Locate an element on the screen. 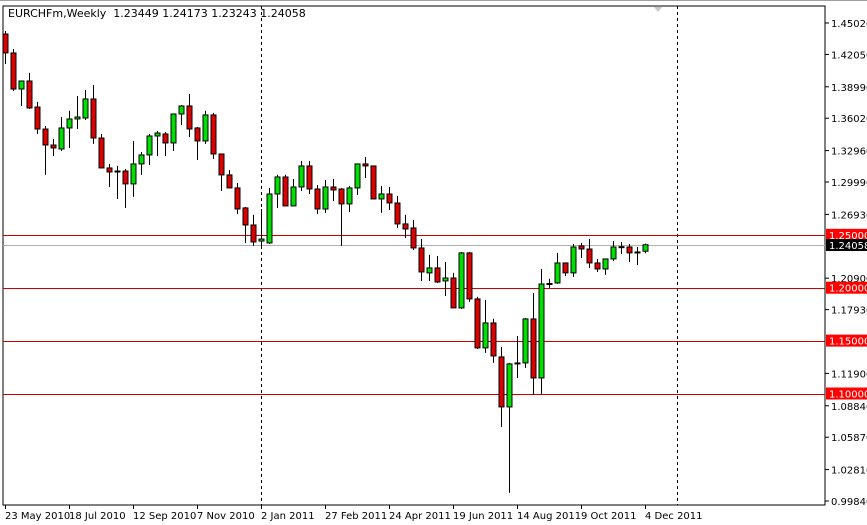 The height and width of the screenshot is (525, 867). y-tick-label: 1.26930 is located at coordinates (849, 215).